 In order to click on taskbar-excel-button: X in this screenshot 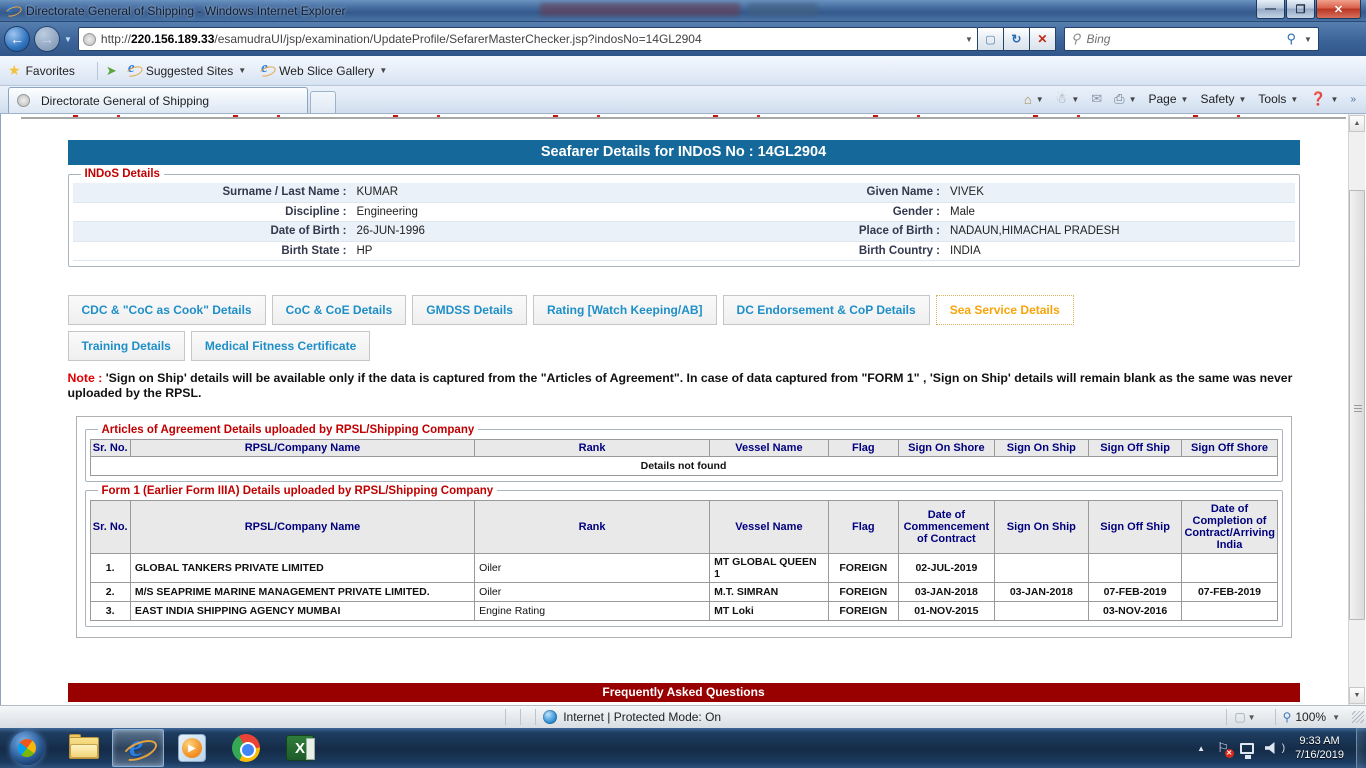, I will do `click(300, 748)`.